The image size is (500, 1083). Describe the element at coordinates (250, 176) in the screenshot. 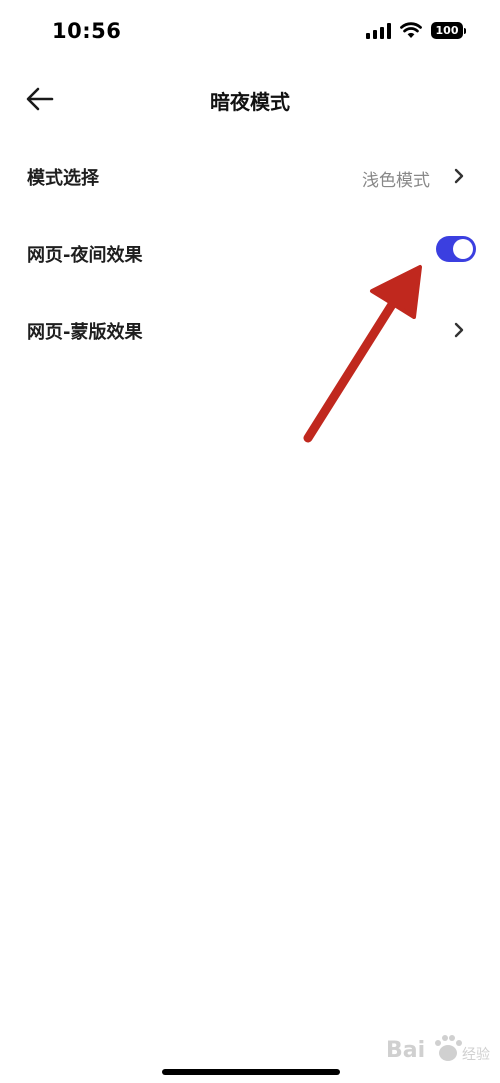

I see `mode-select-row: 模式选择 浅色模式` at that location.